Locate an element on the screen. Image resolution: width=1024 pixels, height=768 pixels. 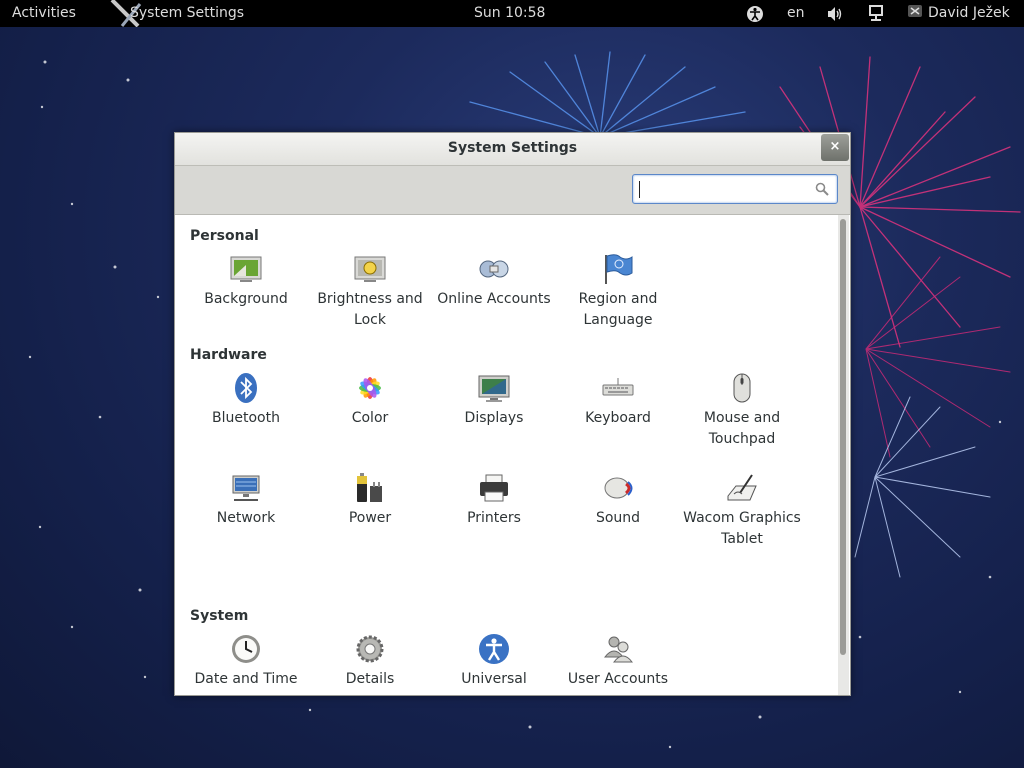
panel-label: Color is located at coordinates (370, 418).